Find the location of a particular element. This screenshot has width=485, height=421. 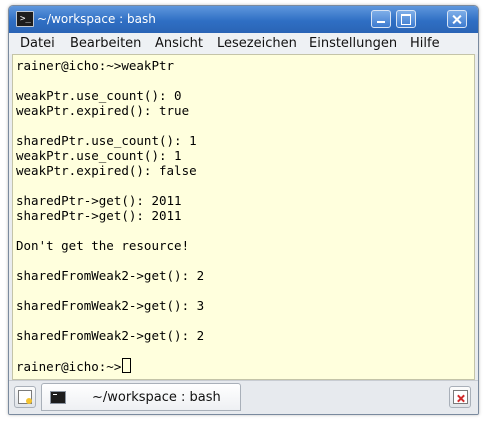

terminal-line: sharedPtr.use_count(): 1 is located at coordinates (106, 140).